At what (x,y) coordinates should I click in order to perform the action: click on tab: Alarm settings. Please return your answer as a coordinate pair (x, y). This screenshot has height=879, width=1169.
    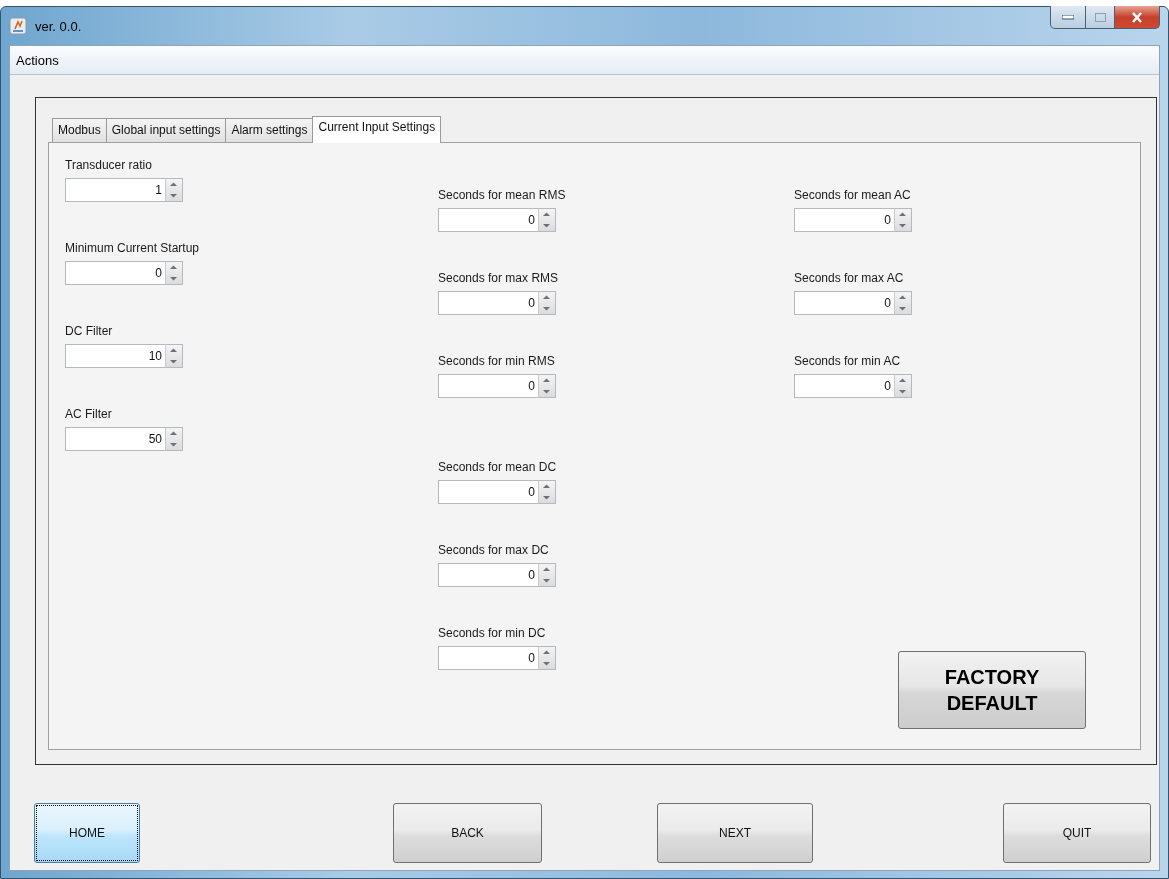
    Looking at the image, I should click on (269, 130).